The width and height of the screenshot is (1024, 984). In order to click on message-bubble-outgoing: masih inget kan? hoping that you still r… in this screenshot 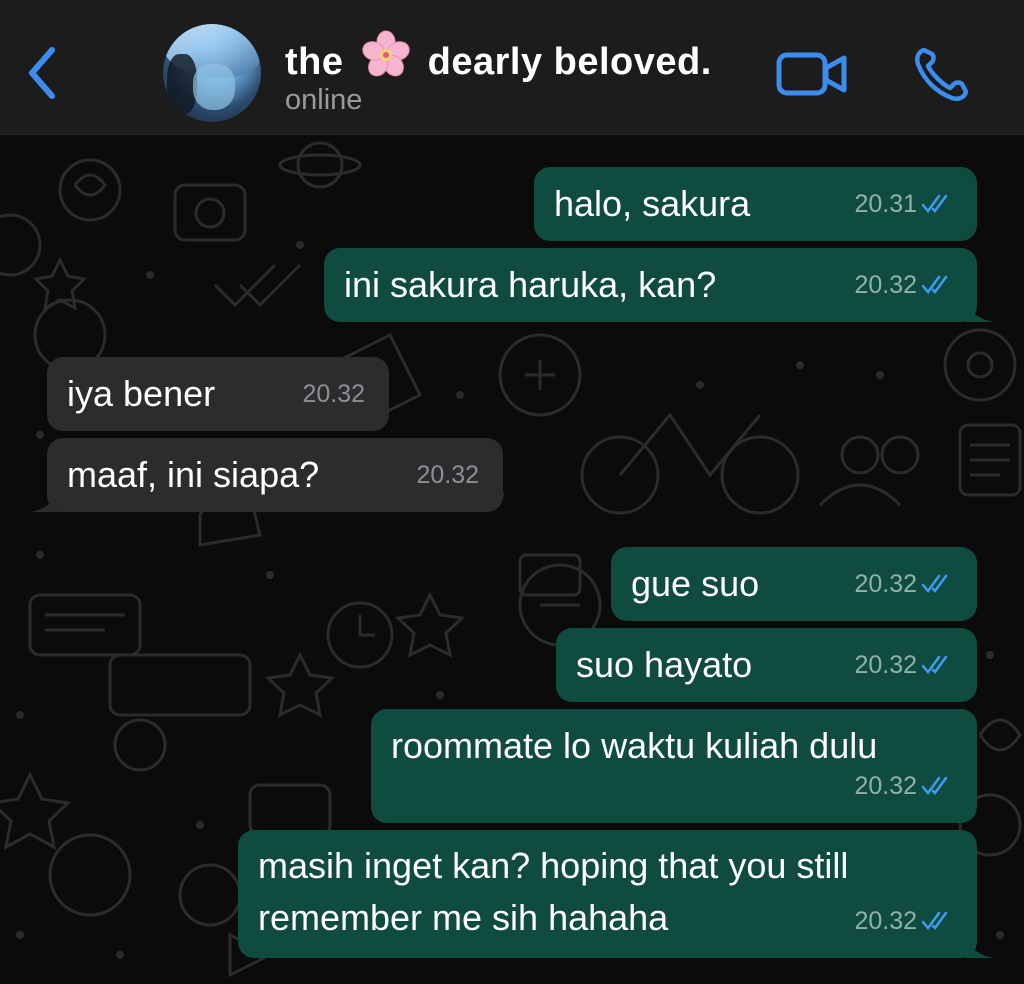, I will do `click(616, 894)`.